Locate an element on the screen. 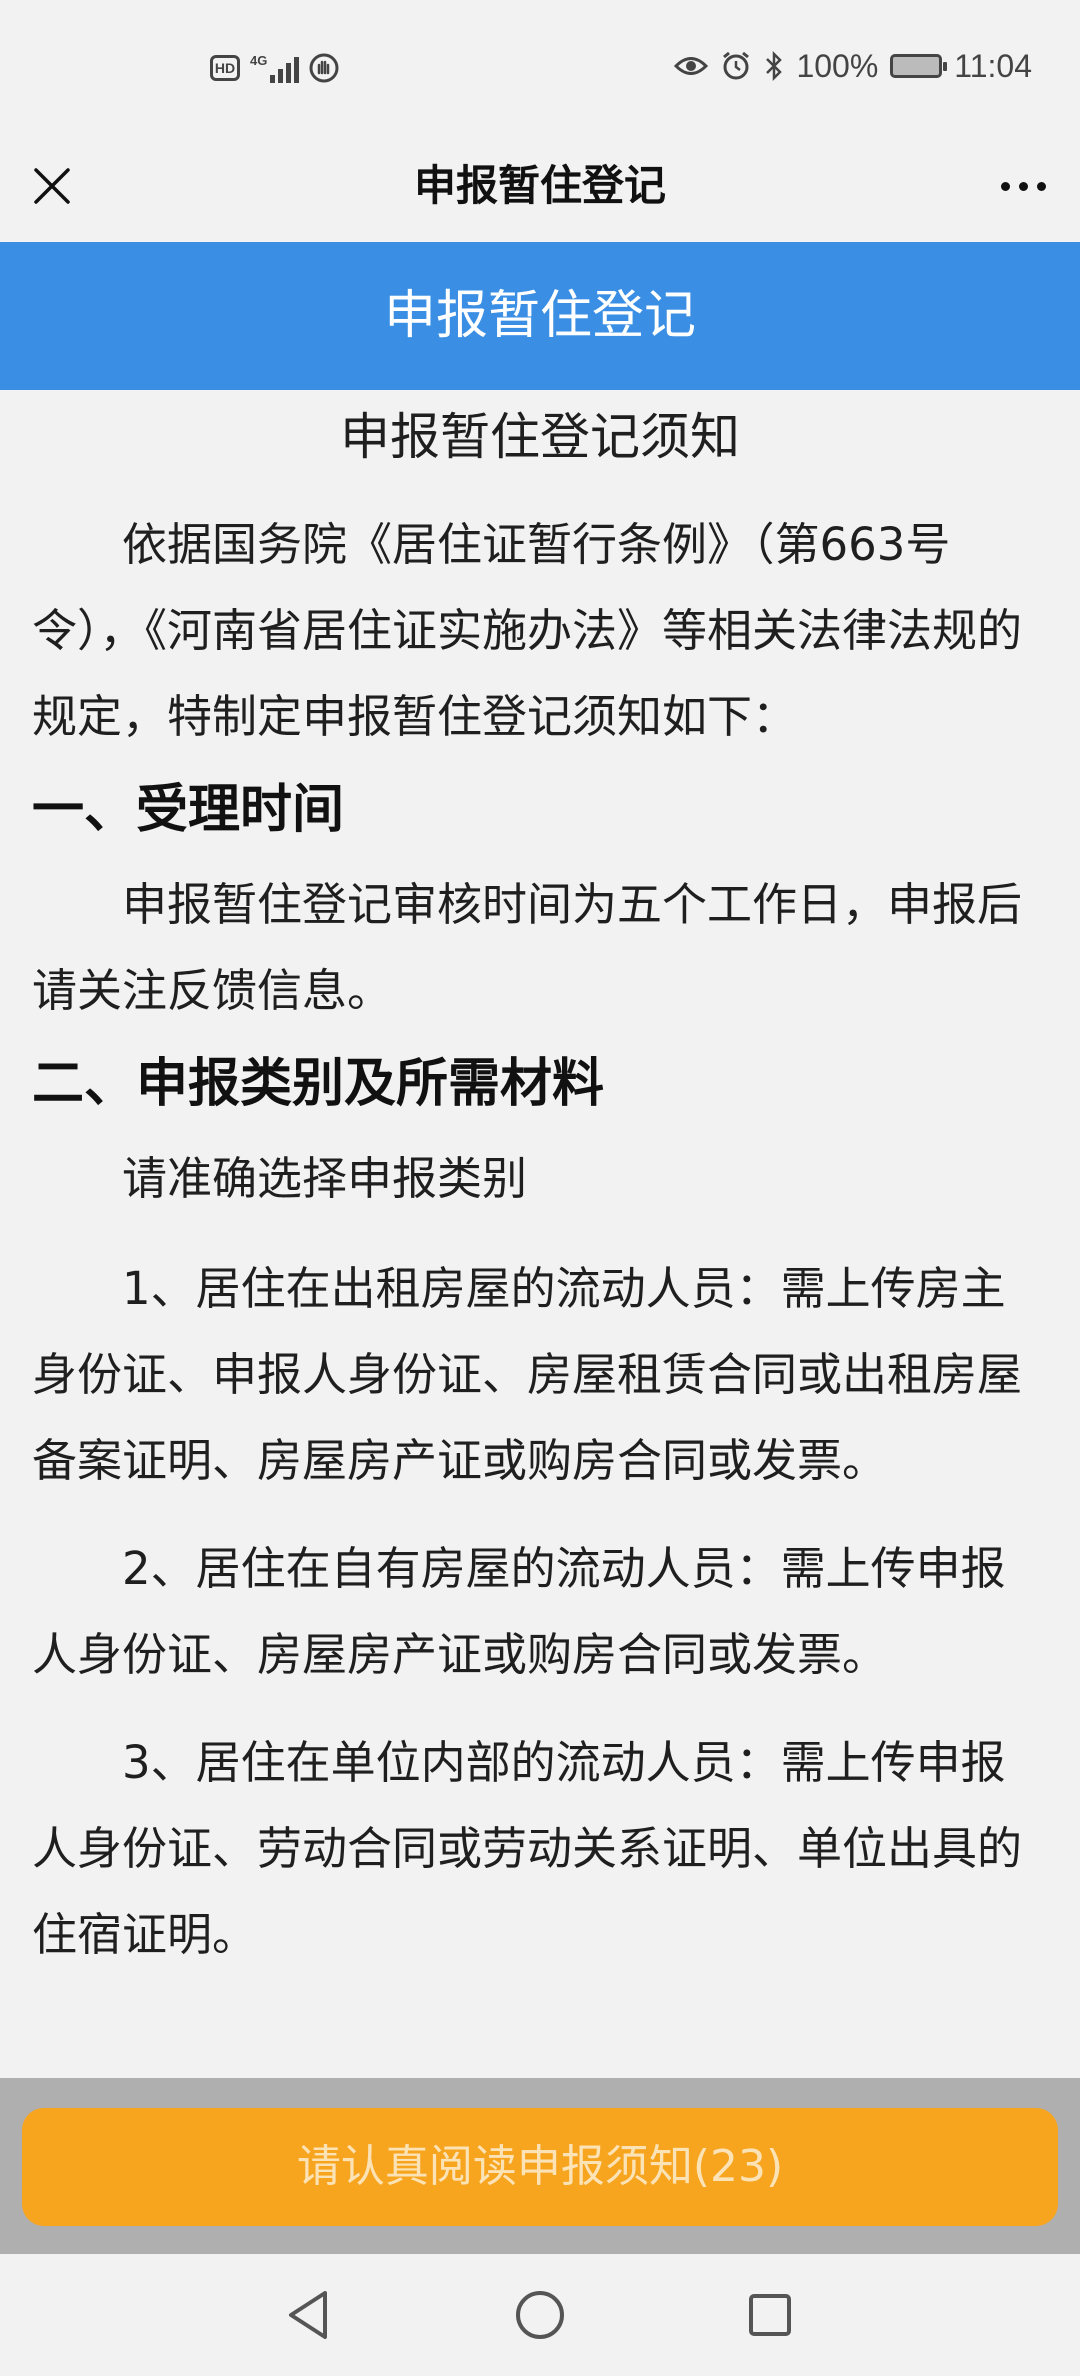 Image resolution: width=1080 pixels, height=2376 pixels. notice-title: 申报暂住登记须知 is located at coordinates (540, 437).